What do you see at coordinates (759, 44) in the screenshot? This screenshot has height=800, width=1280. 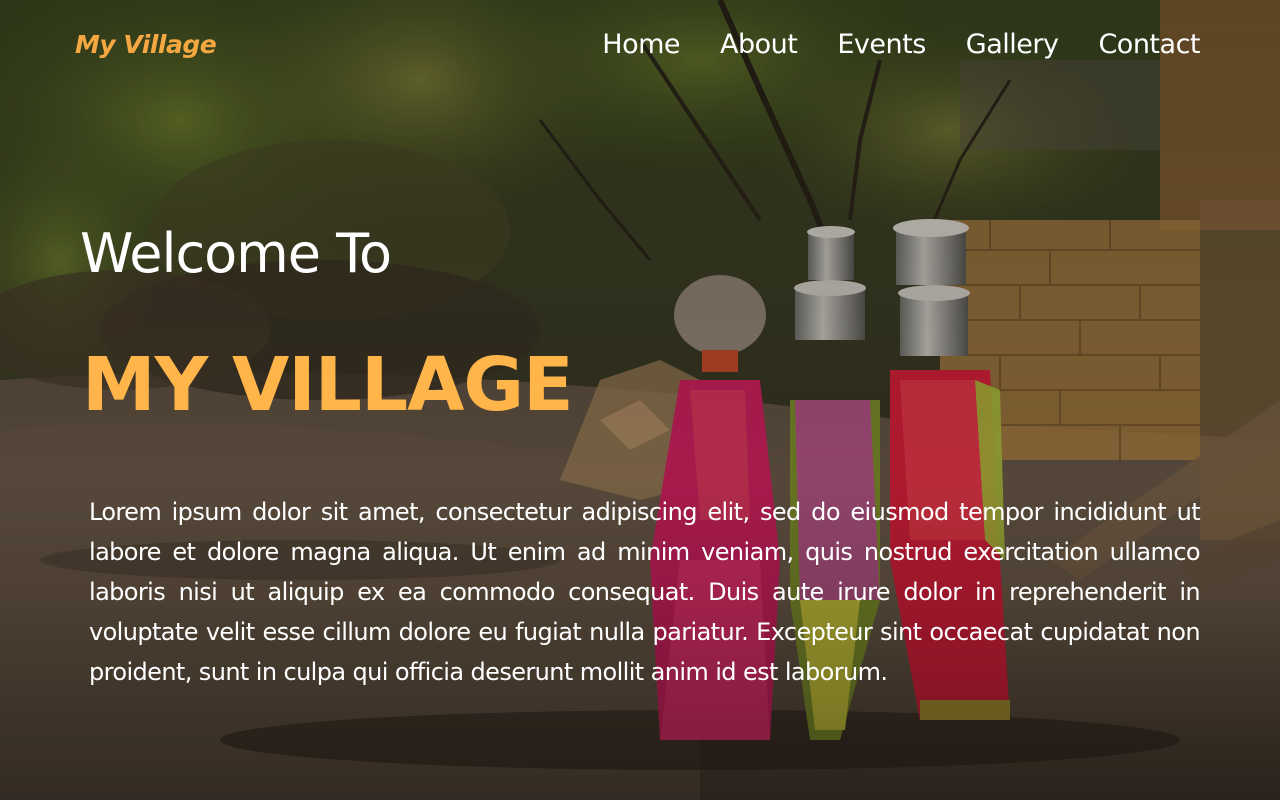 I see `nav-about-link: About` at bounding box center [759, 44].